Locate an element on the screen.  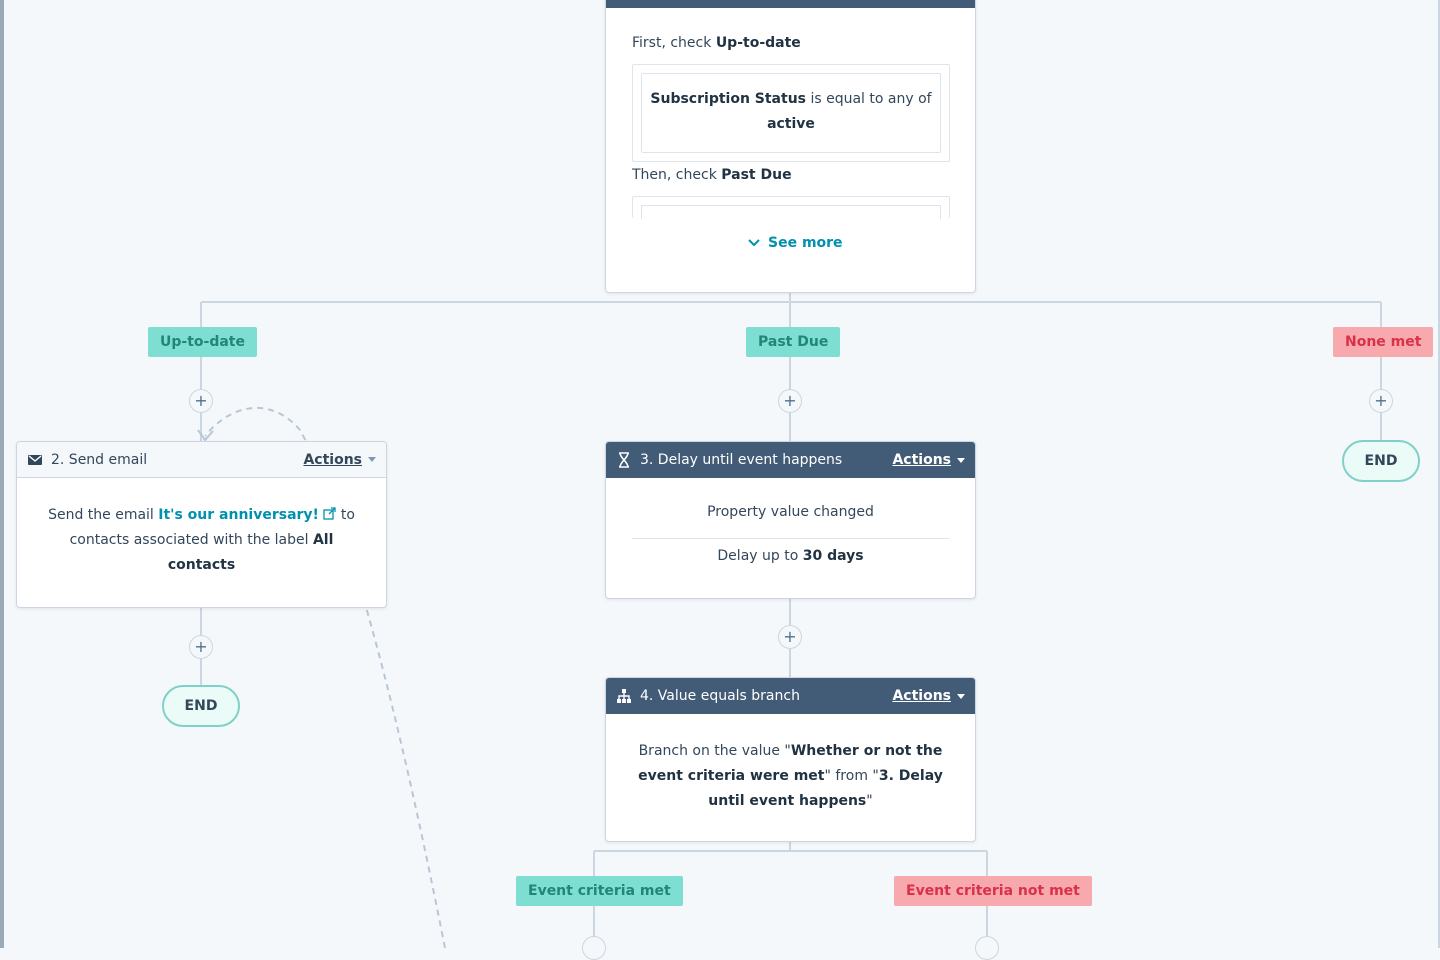
hourglass-icon is located at coordinates (624, 460).